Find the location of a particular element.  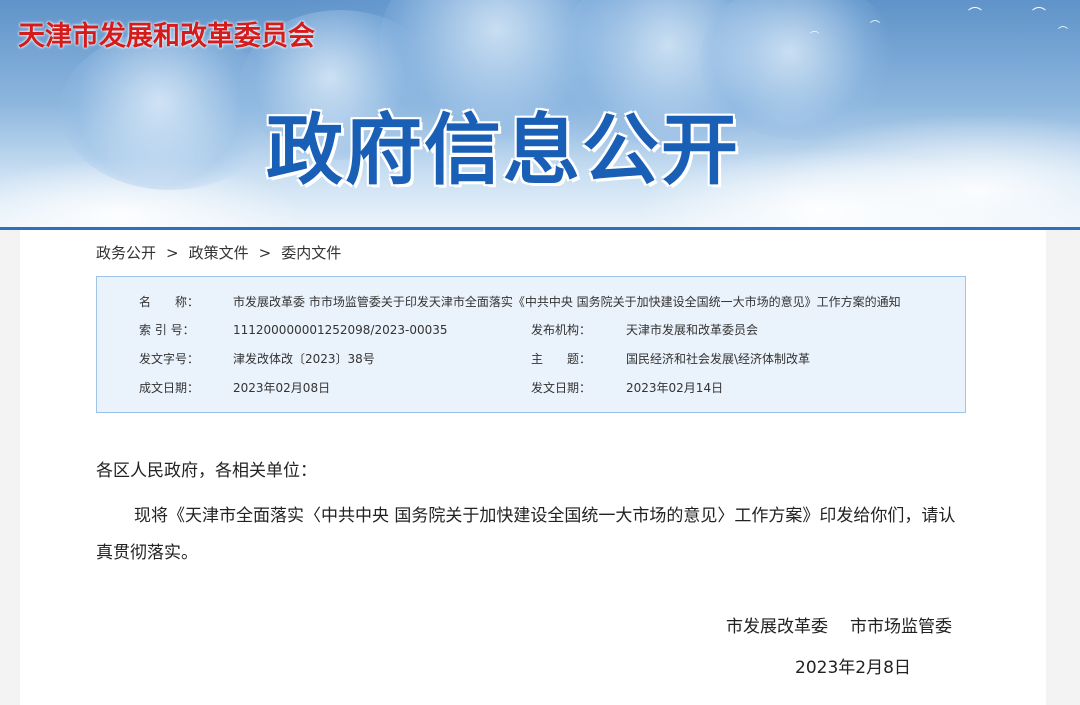

flower-decoration is located at coordinates (170, 110).